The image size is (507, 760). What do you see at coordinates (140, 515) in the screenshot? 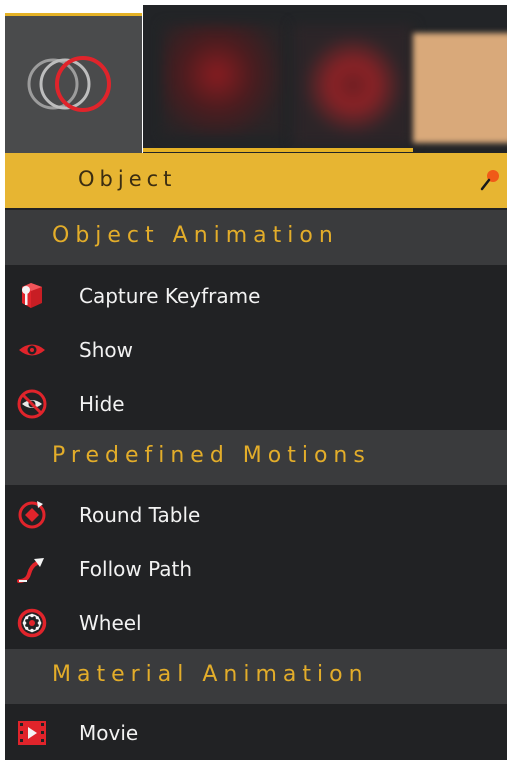
I see `menu-item-label: Round Table` at bounding box center [140, 515].